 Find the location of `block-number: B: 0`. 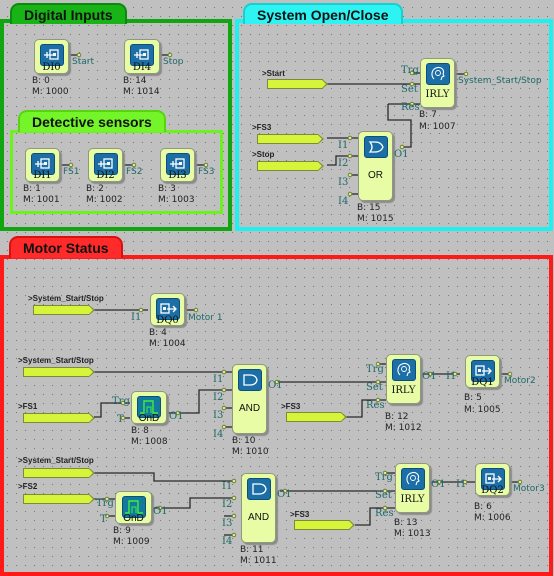

block-number: B: 0 is located at coordinates (41, 81).